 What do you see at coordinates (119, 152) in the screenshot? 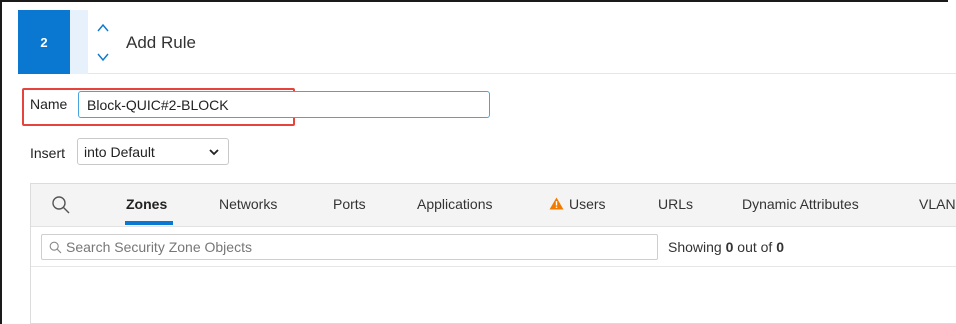
I see `insert-select-value: into Default` at bounding box center [119, 152].